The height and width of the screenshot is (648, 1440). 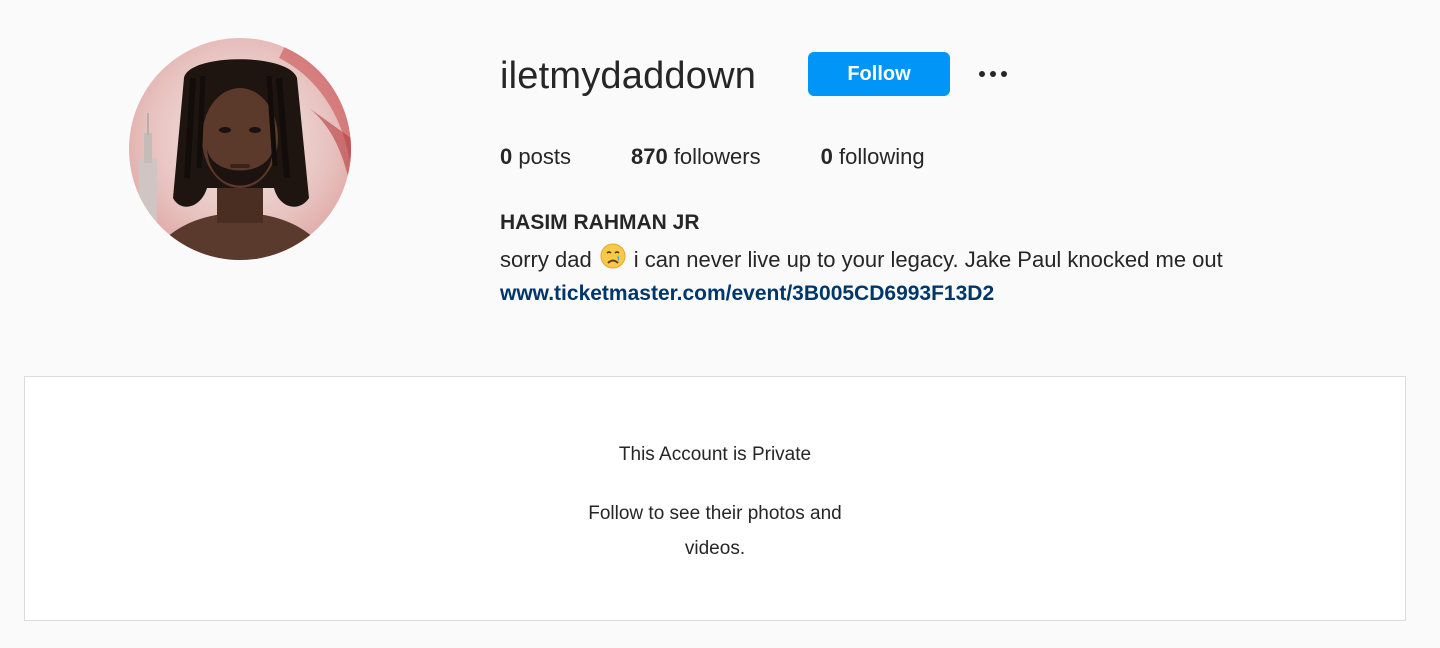 What do you see at coordinates (245, 149) in the screenshot?
I see `avatar-portrait-image` at bounding box center [245, 149].